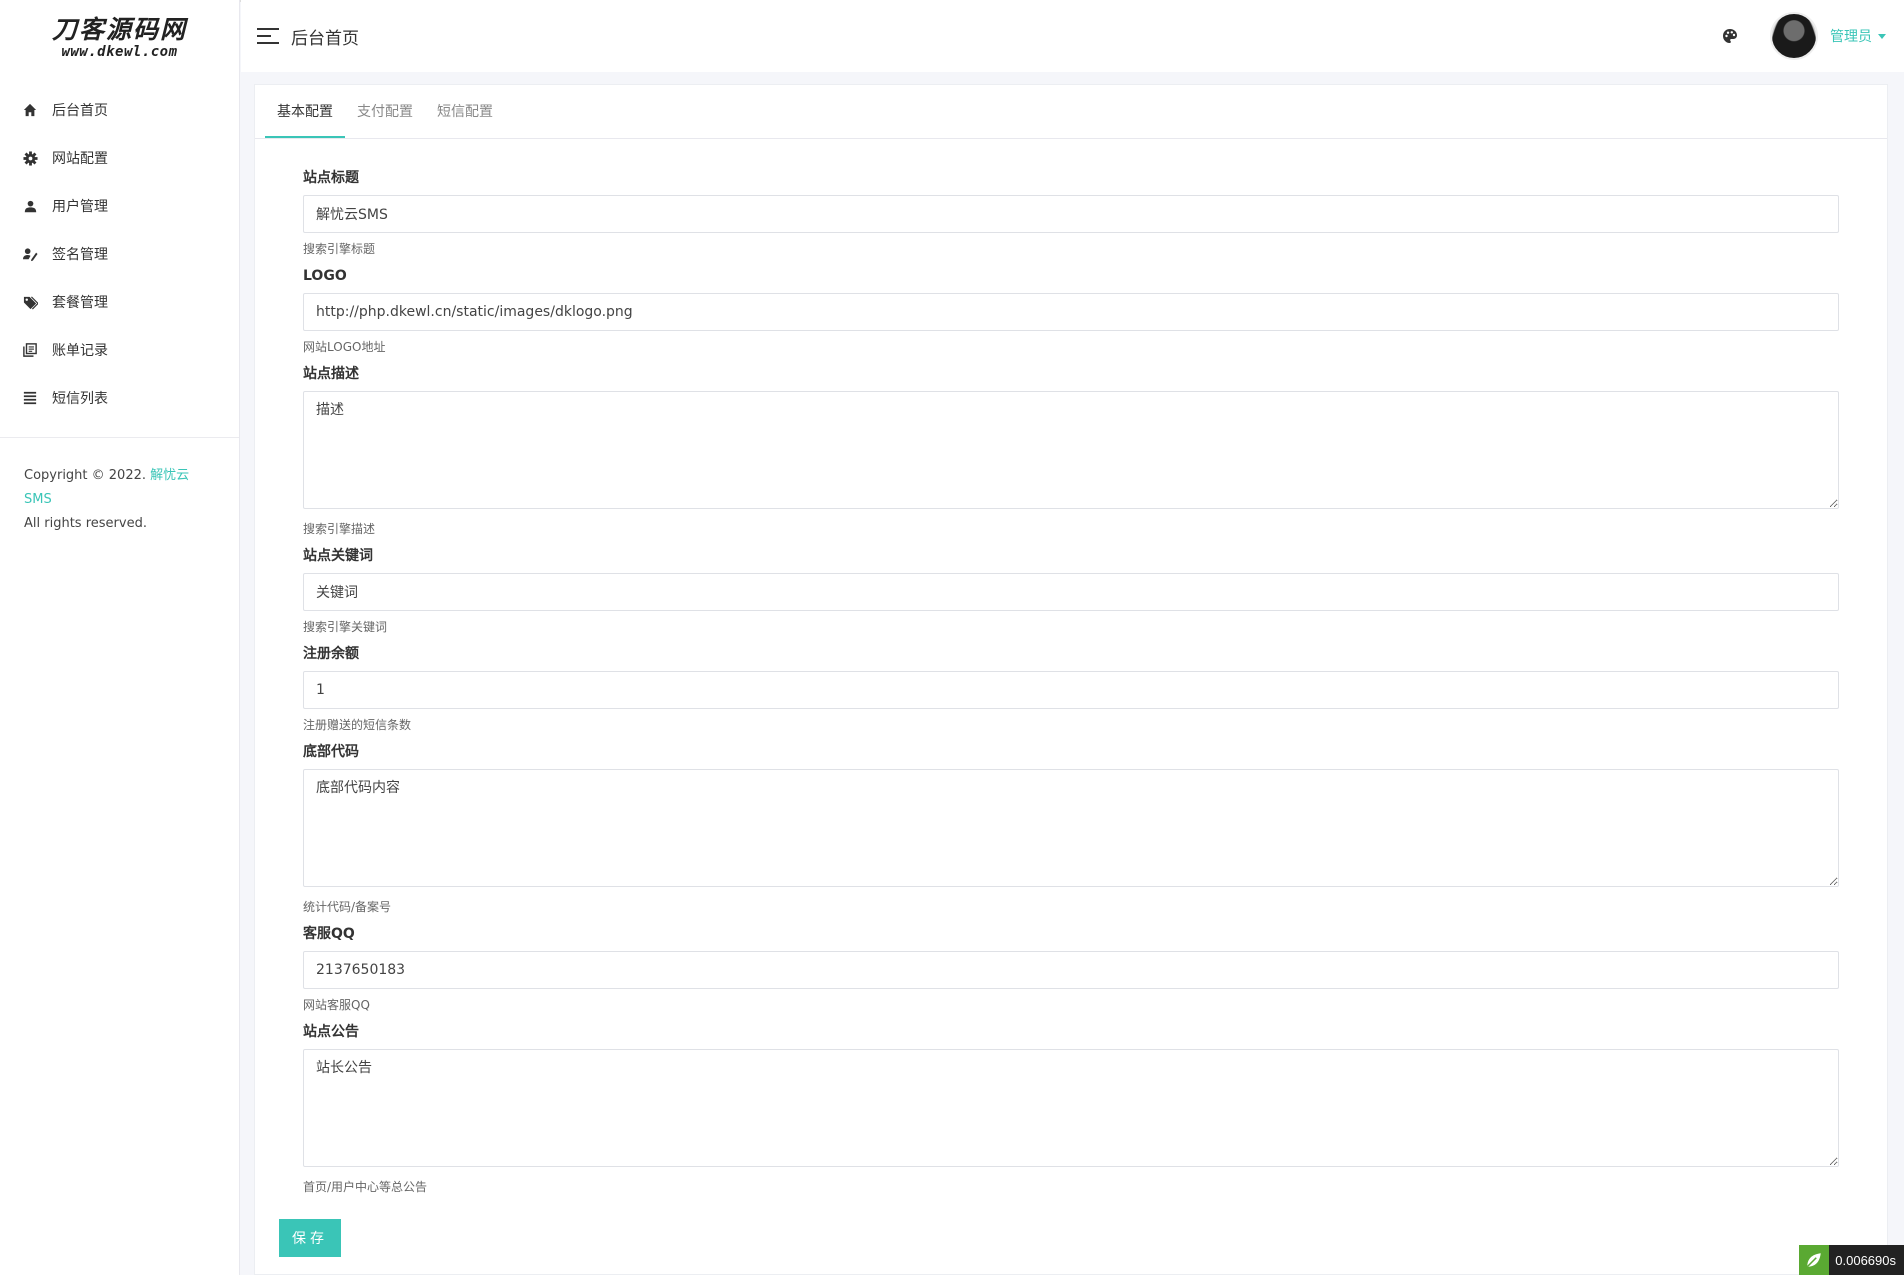 This screenshot has height=1275, width=1904. Describe the element at coordinates (305, 111) in the screenshot. I see `tab-basic-config: 基本配置` at that location.